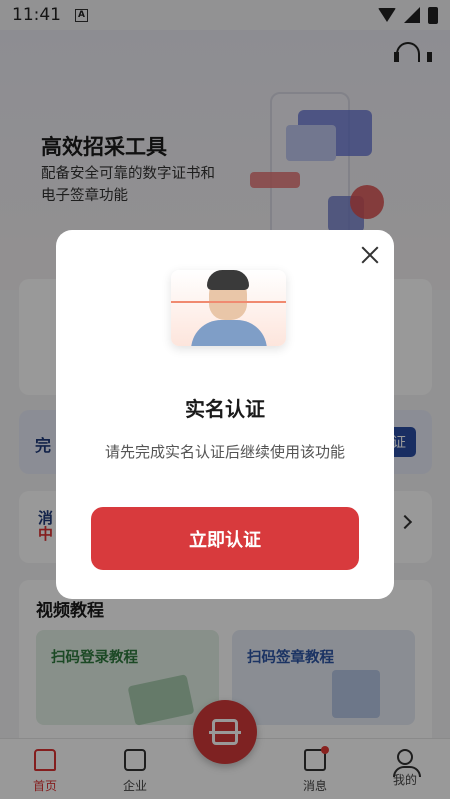  What do you see at coordinates (228, 308) in the screenshot?
I see `id-verification-illustration` at bounding box center [228, 308].